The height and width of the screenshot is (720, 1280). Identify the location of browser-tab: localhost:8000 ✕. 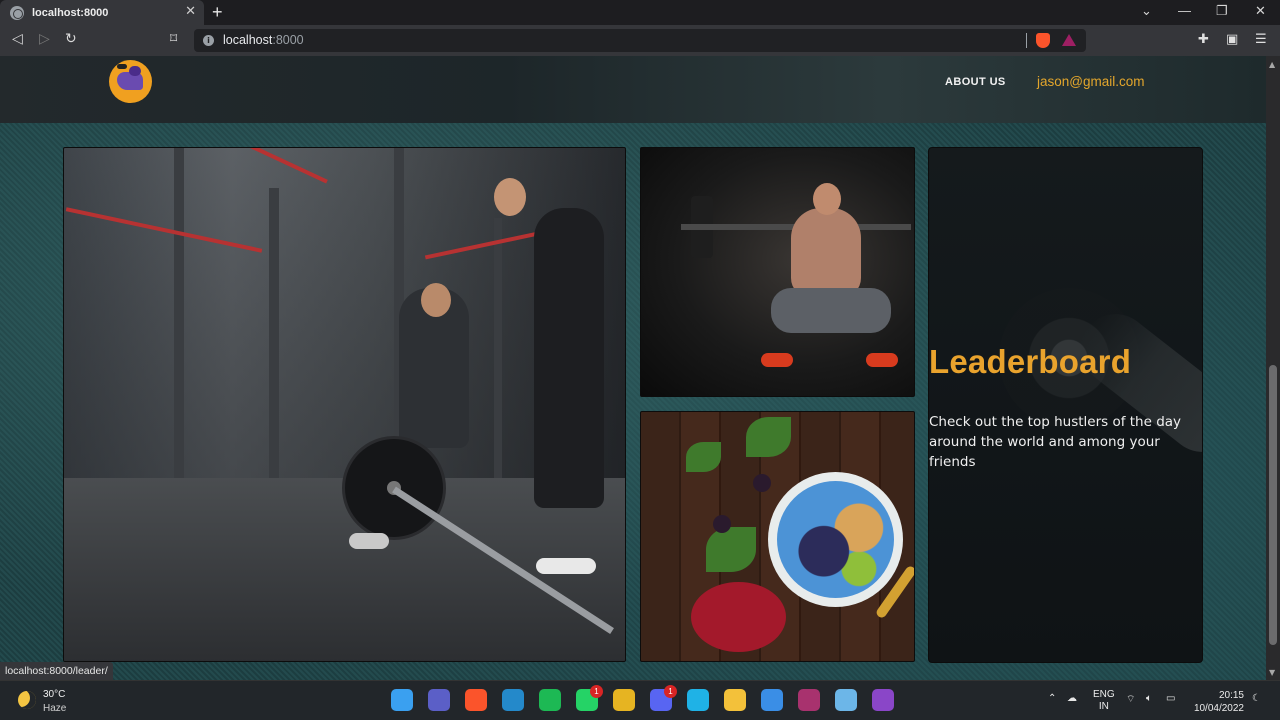
(102, 12).